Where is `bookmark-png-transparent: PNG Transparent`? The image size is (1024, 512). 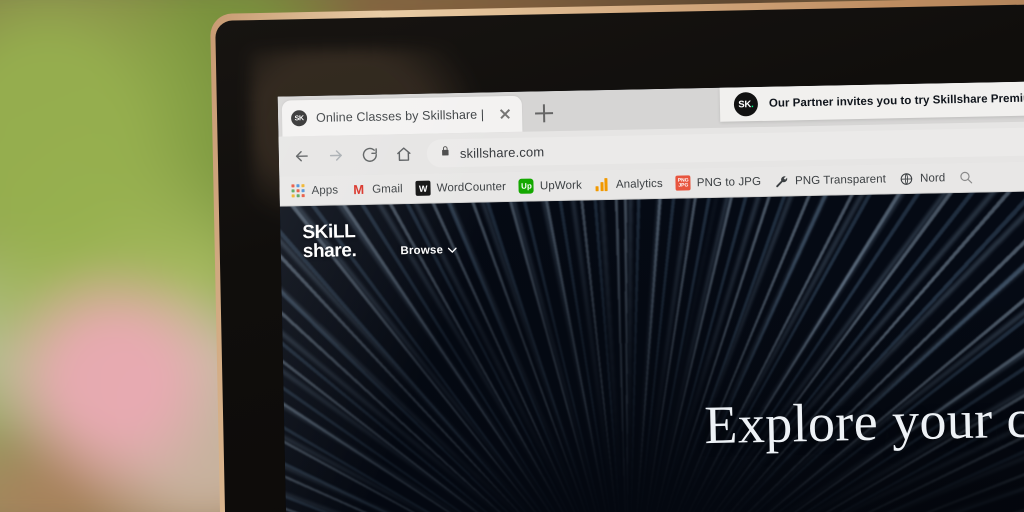 bookmark-png-transparent: PNG Transparent is located at coordinates (832, 180).